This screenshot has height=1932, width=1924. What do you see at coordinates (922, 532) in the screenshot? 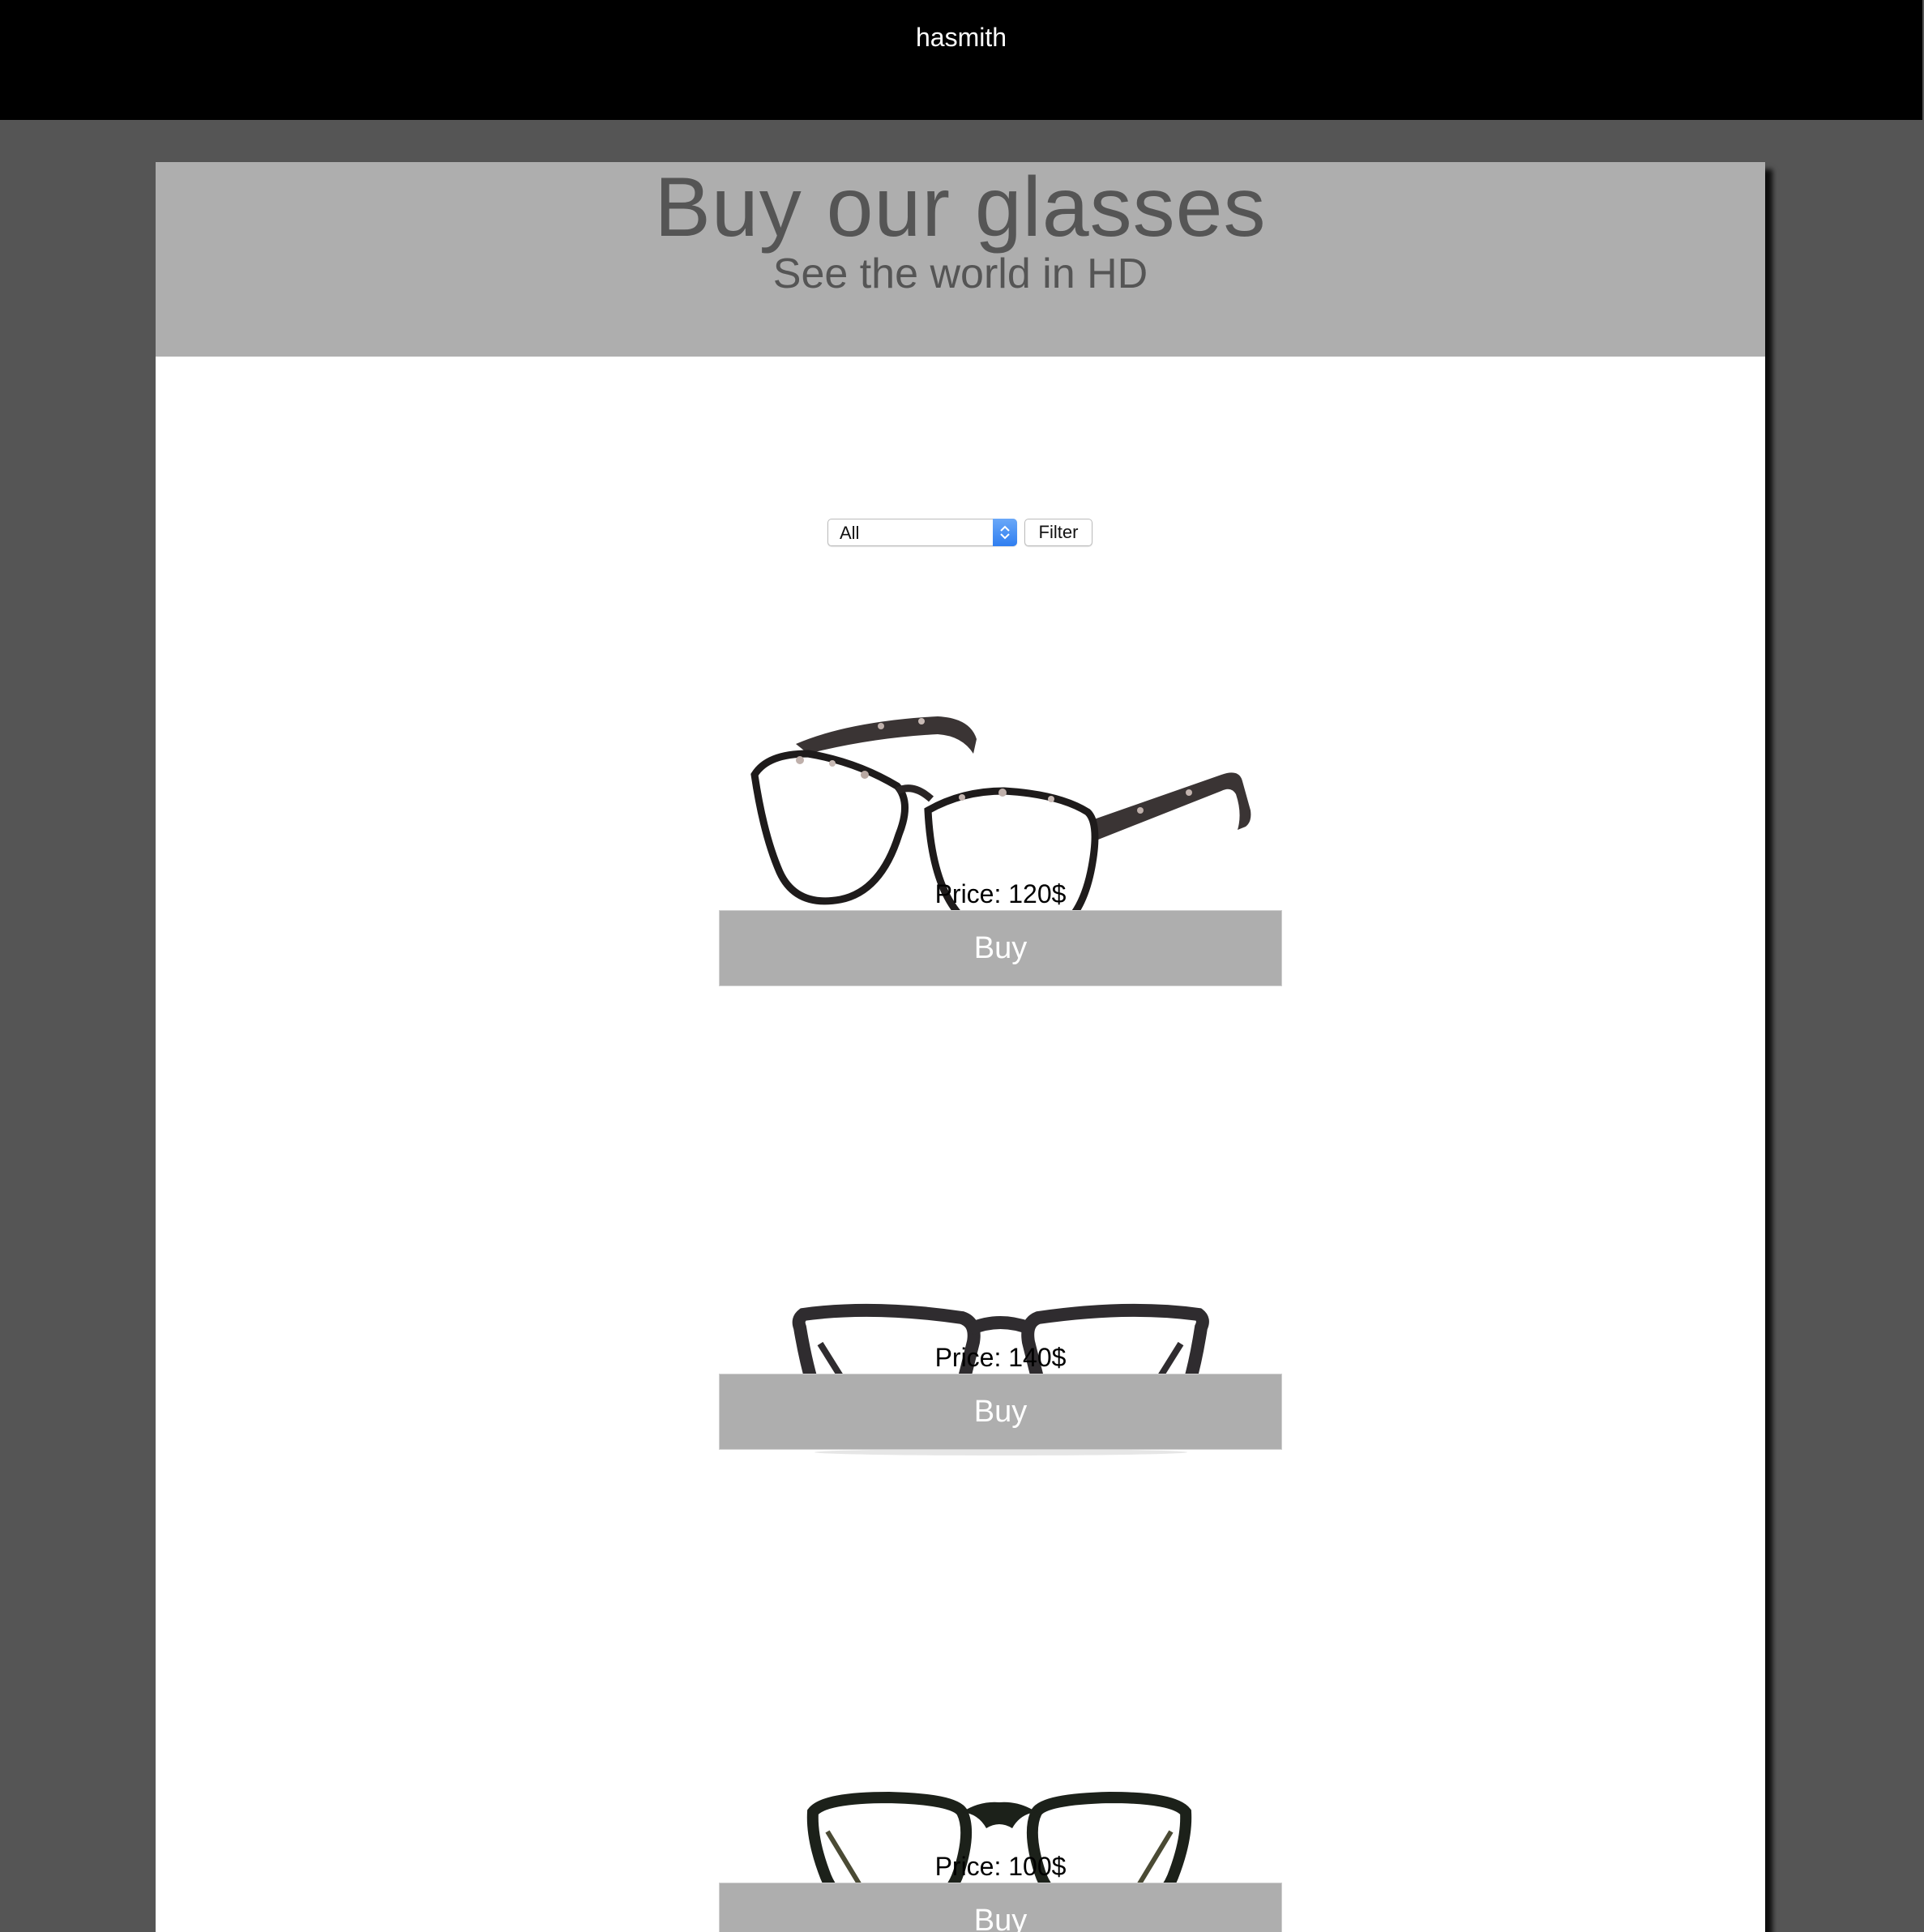
I see `category-select: All` at bounding box center [922, 532].